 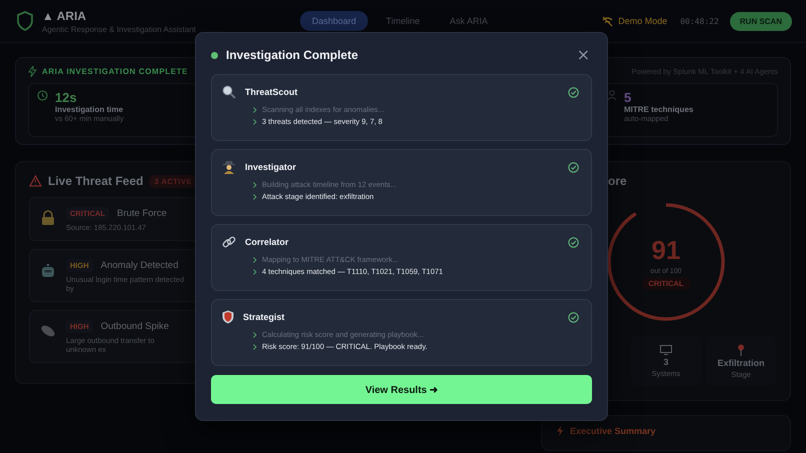 I want to click on stat-value: 12s, so click(x=66, y=97).